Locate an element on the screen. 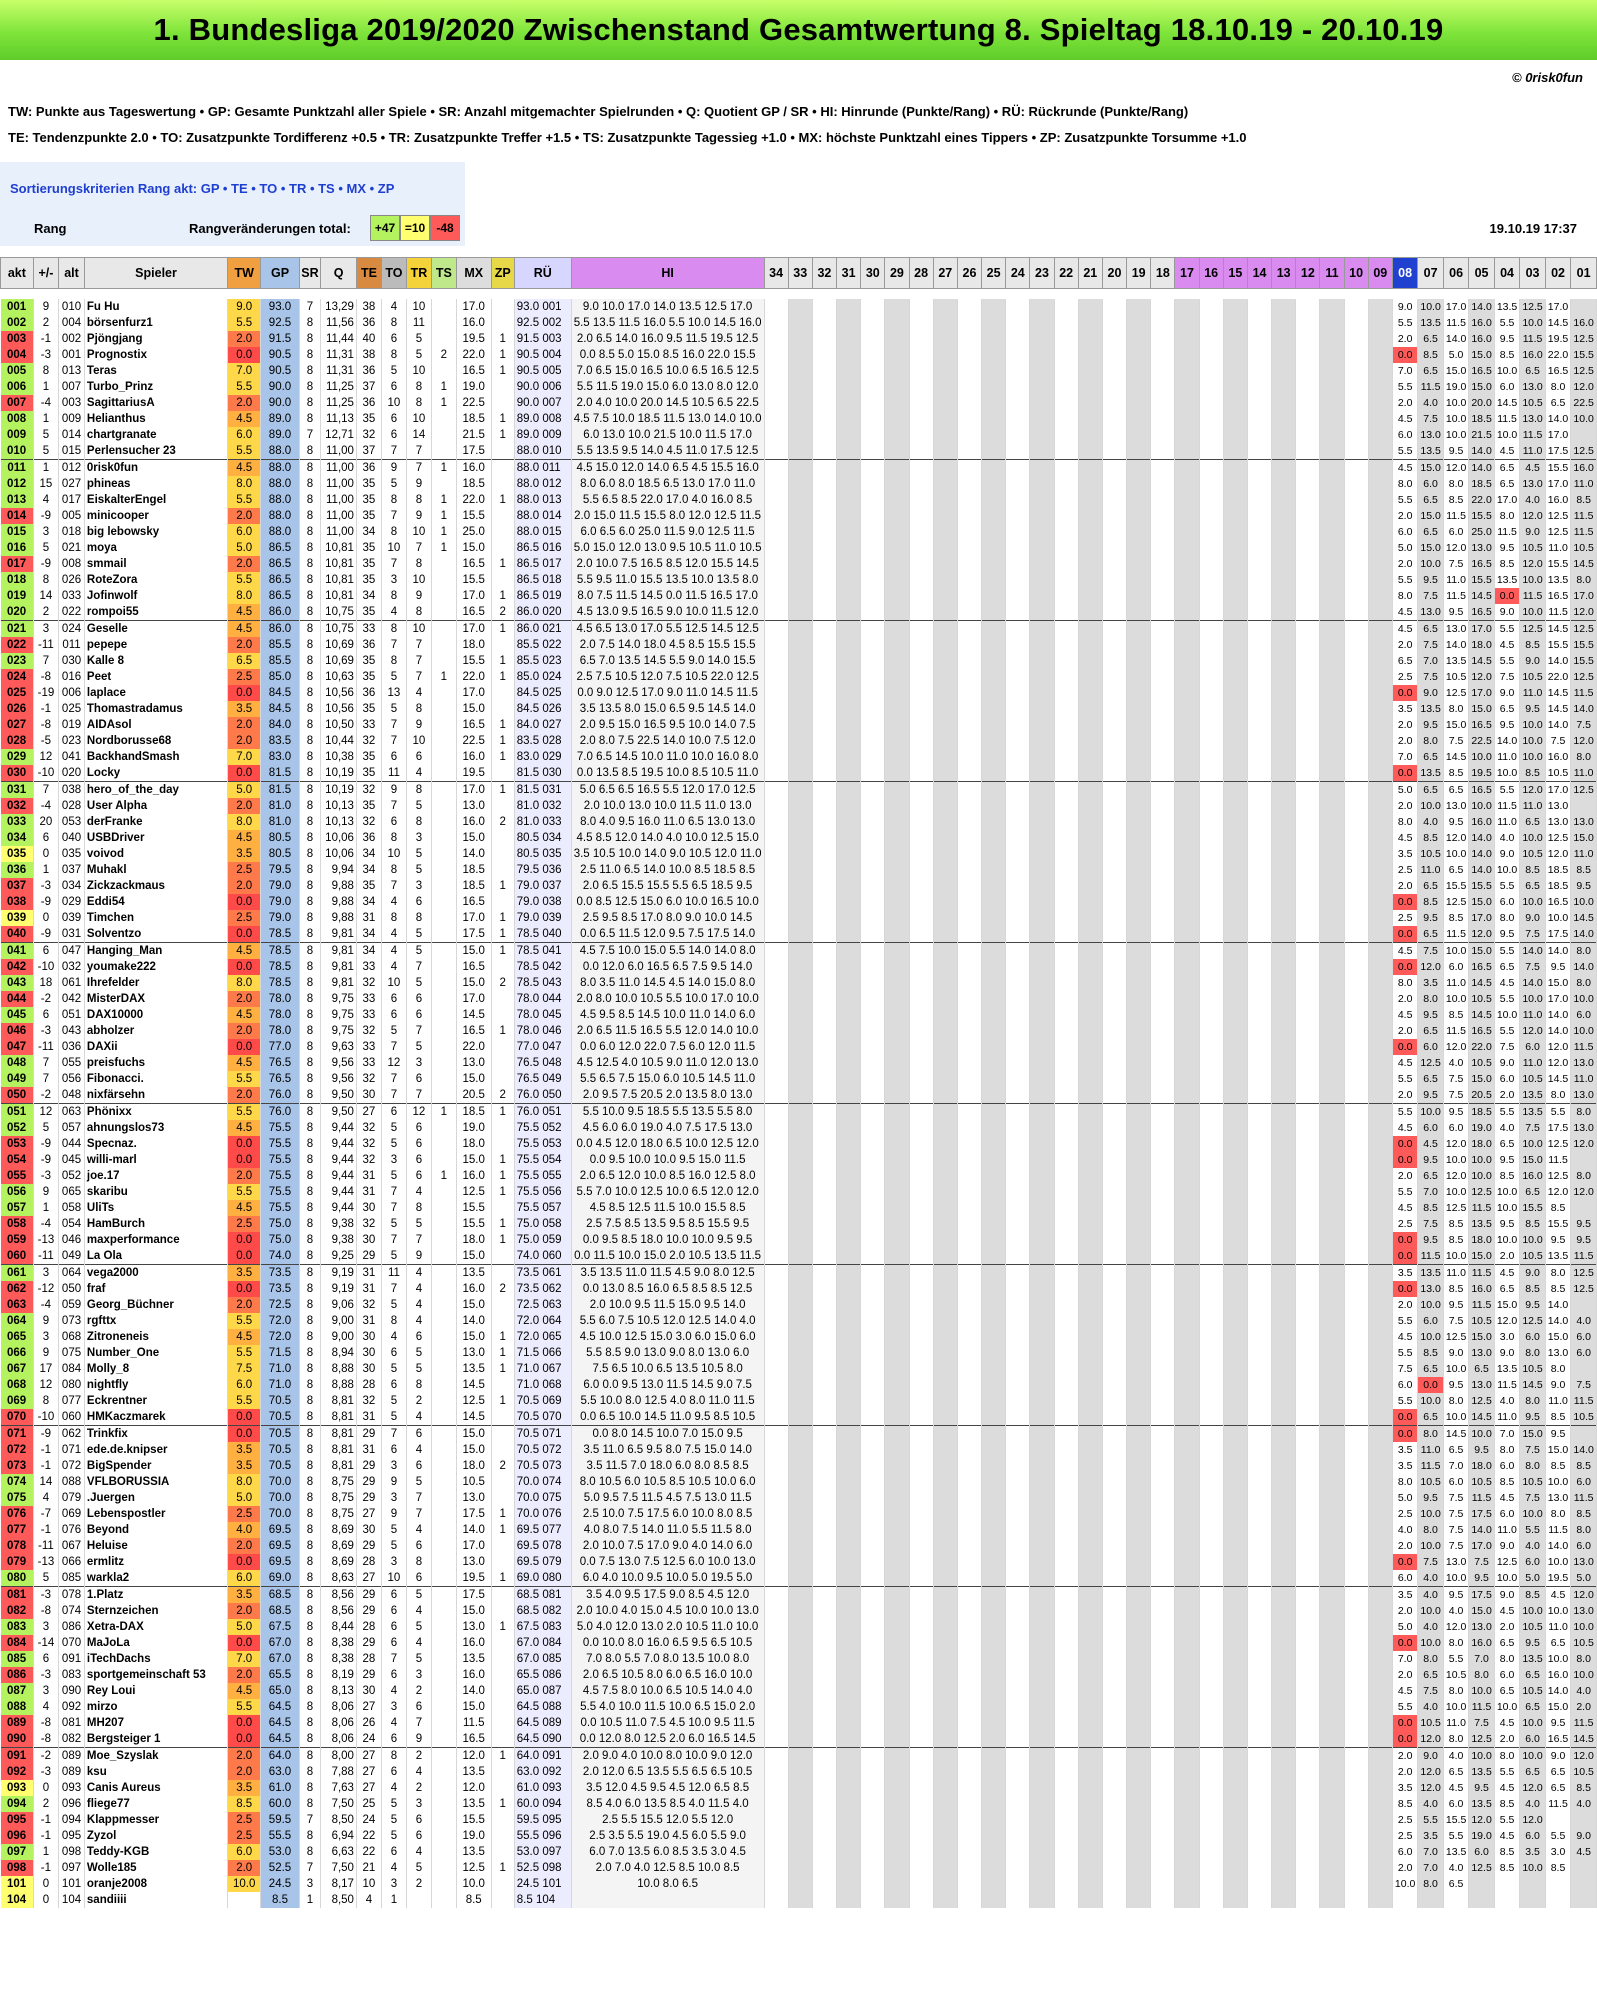 This screenshot has width=1597, height=2001. round-cell: 20.5 is located at coordinates (1481, 1095).